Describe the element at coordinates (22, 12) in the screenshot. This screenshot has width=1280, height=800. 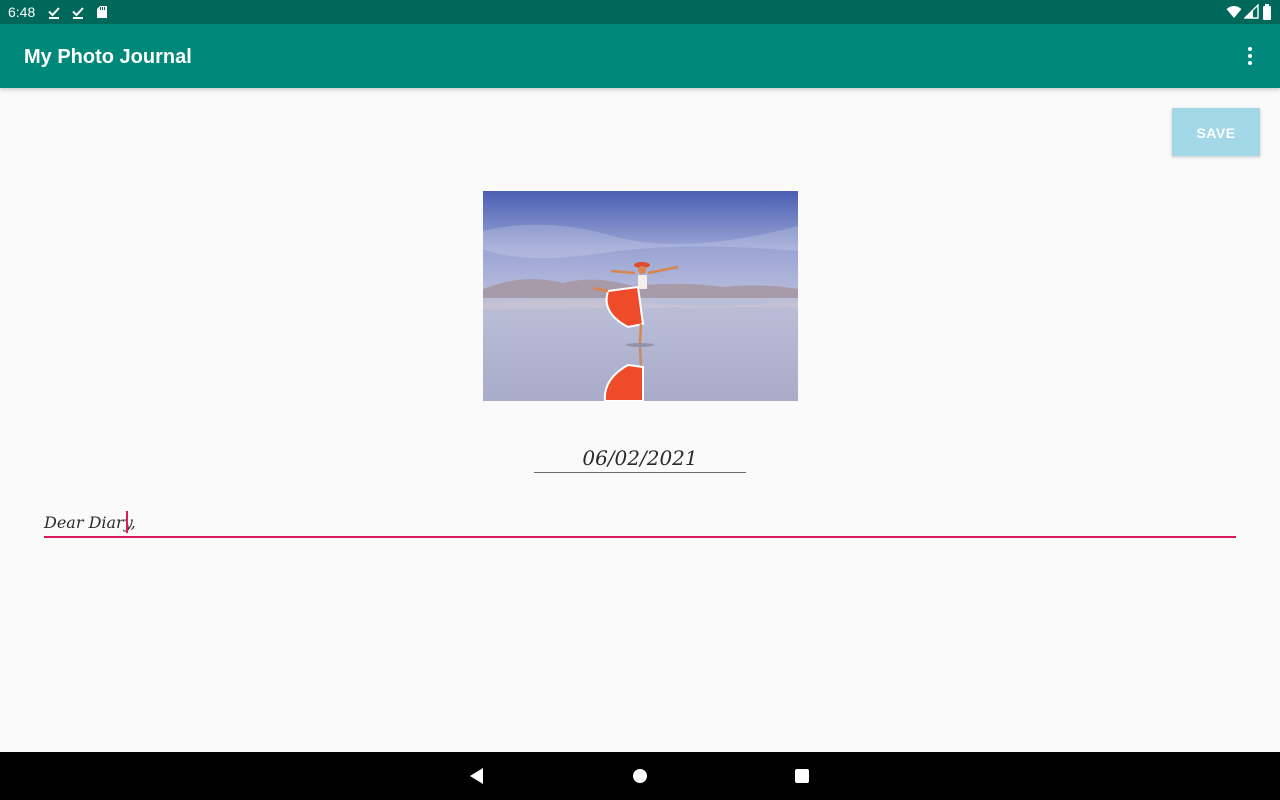
I see `status-time: 6:48` at that location.